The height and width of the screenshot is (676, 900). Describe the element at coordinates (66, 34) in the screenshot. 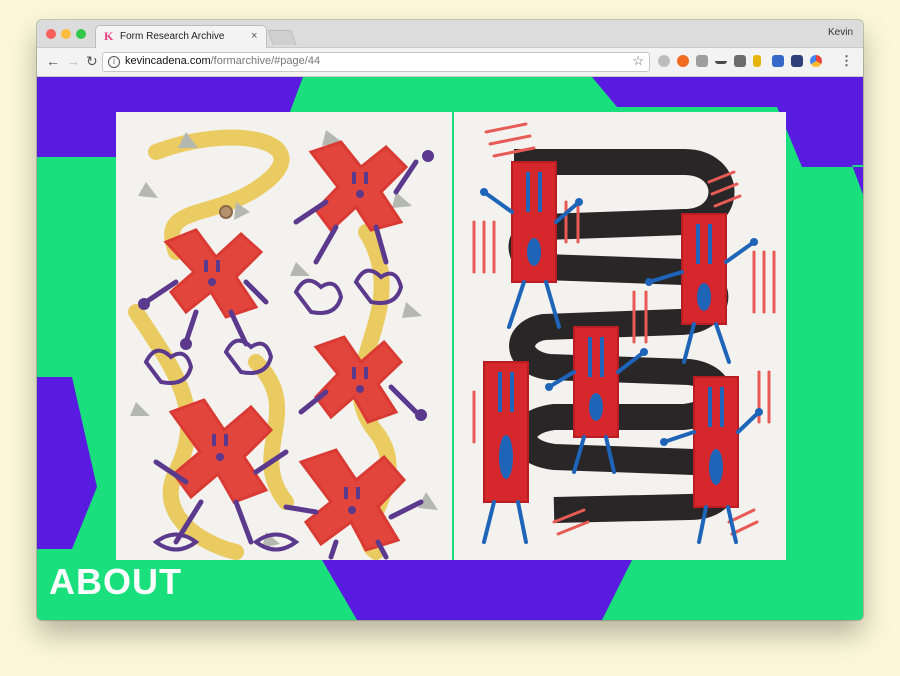

I see `minimize-window-button` at that location.